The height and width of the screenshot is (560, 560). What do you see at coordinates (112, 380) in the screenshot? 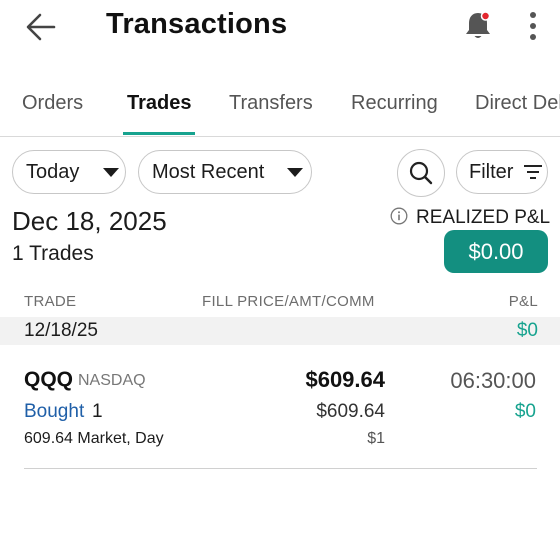
I see `trade-exchange: NASDAQ` at bounding box center [112, 380].